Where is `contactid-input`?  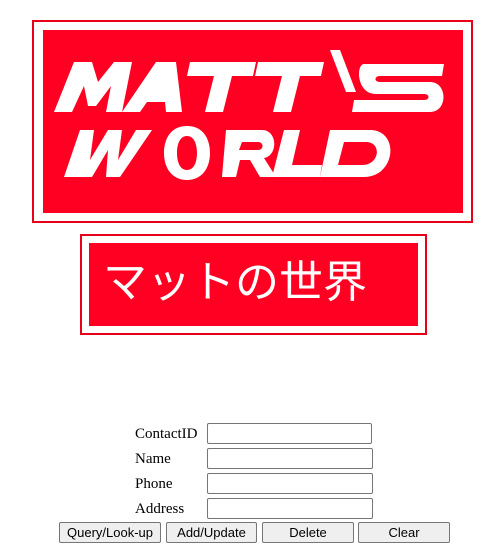
contactid-input is located at coordinates (289, 433).